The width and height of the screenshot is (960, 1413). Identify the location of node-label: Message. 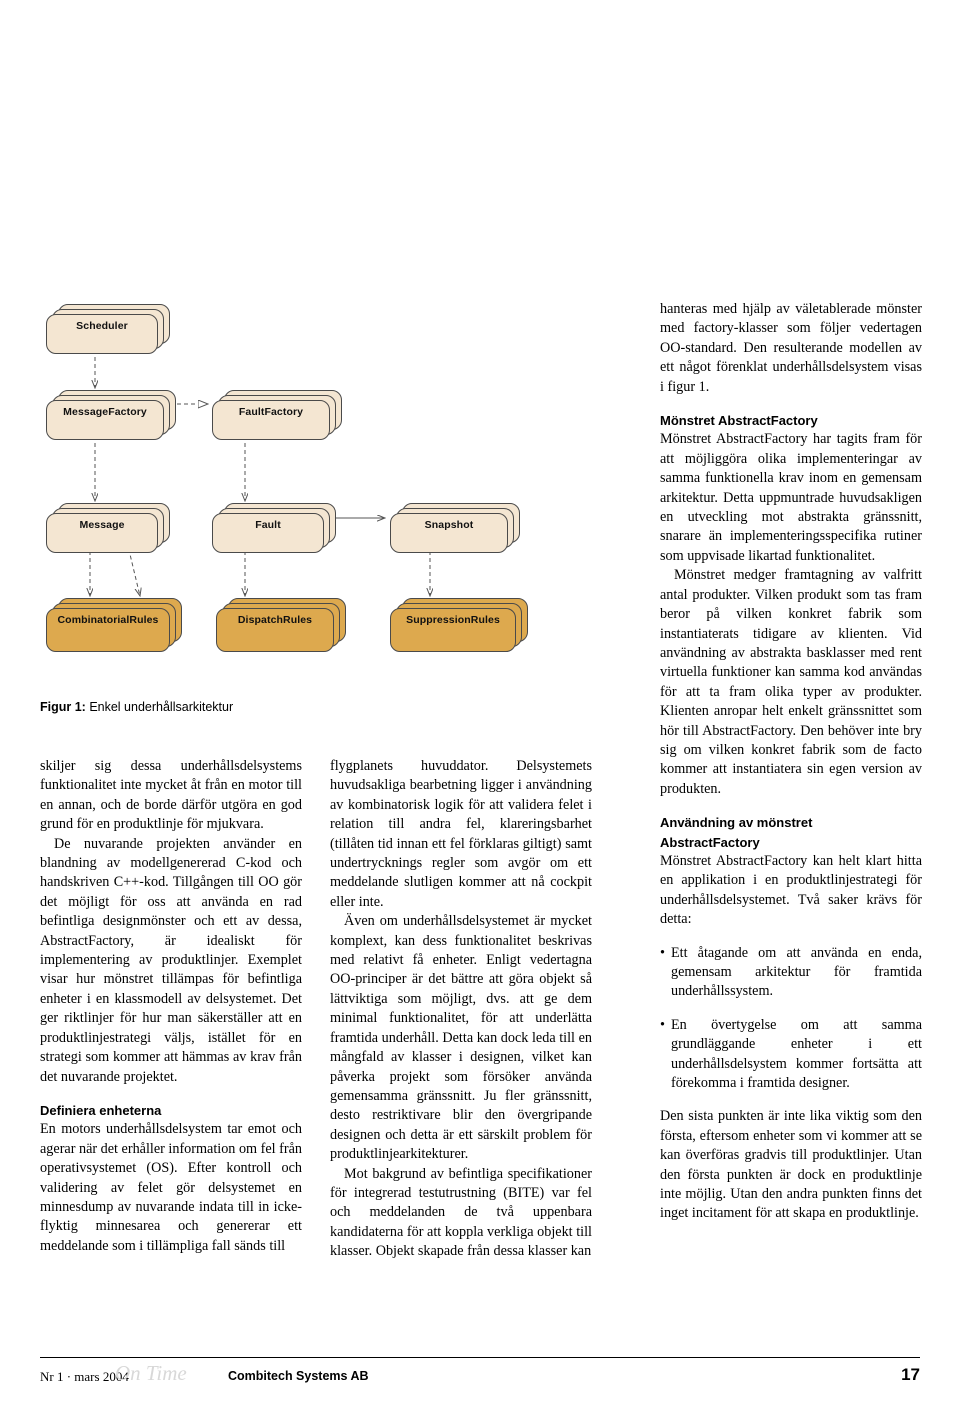
(102, 525).